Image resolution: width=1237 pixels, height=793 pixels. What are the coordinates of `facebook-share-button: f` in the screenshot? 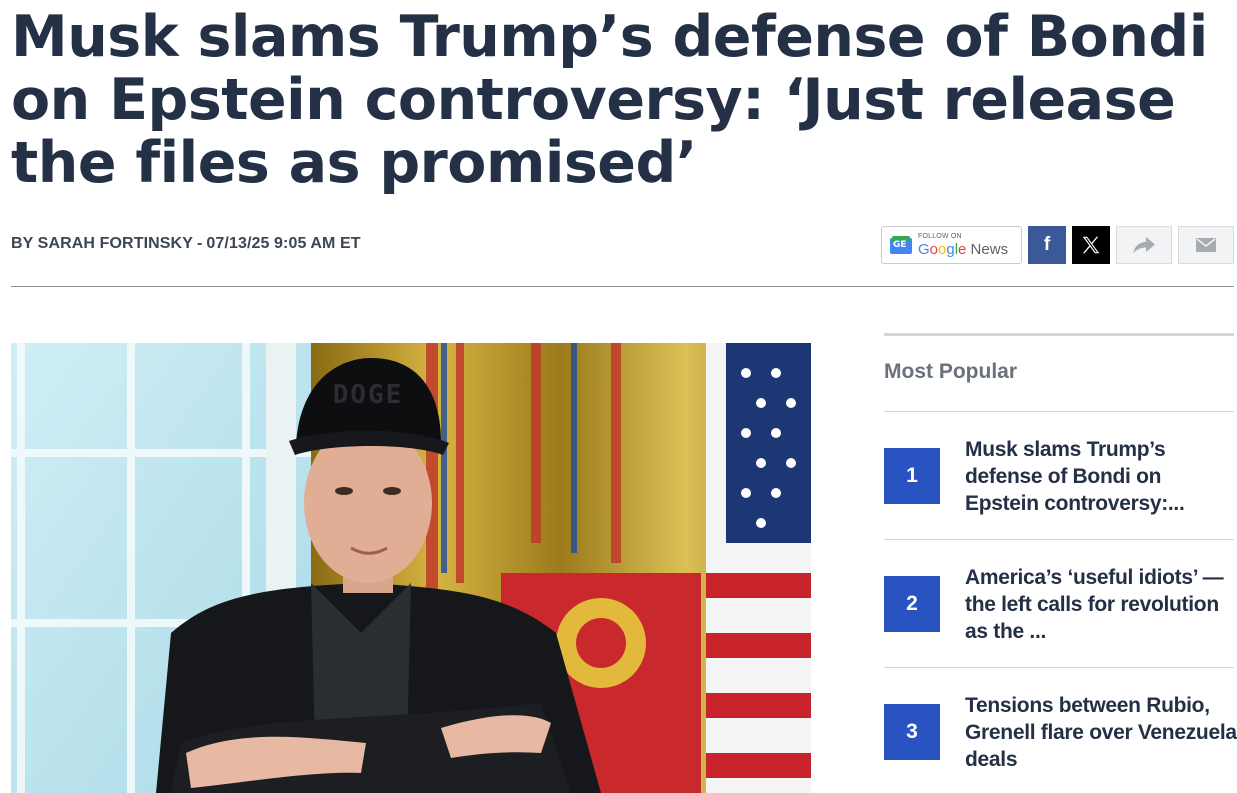 It's located at (1047, 245).